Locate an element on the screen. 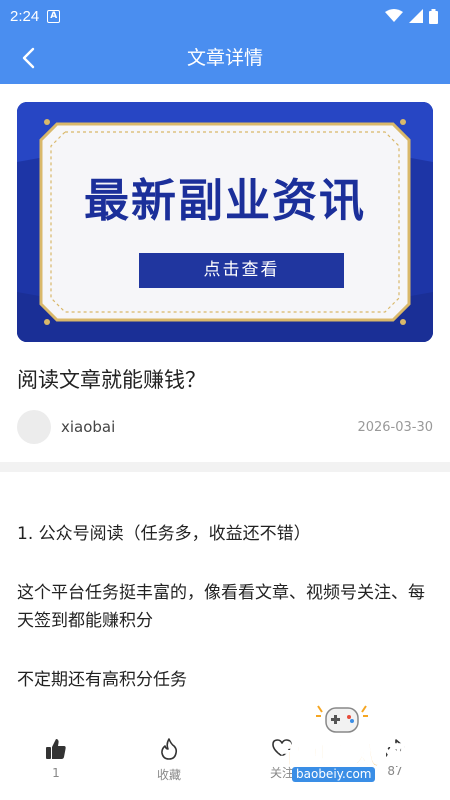 This screenshot has height=800, width=450. author-row: xiaobai 2026-03-30 is located at coordinates (225, 427).